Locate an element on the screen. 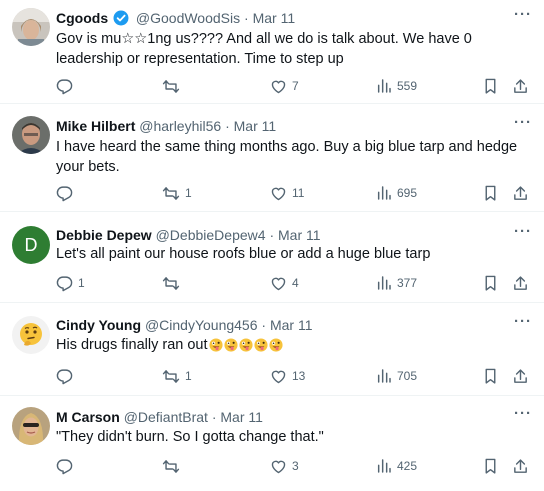 This screenshot has width=544, height=491. like-count: 13 is located at coordinates (299, 376).